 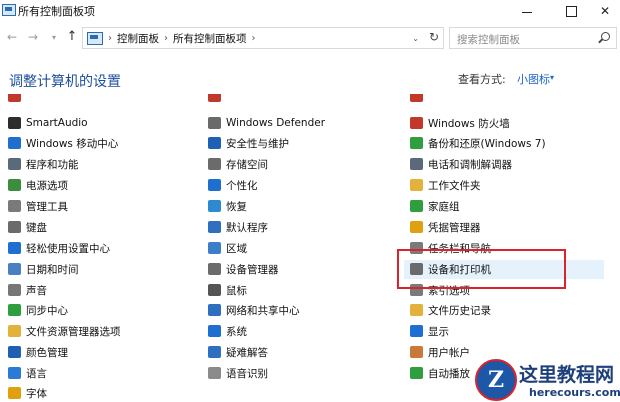 I want to click on date-time-icon, so click(x=14, y=269).